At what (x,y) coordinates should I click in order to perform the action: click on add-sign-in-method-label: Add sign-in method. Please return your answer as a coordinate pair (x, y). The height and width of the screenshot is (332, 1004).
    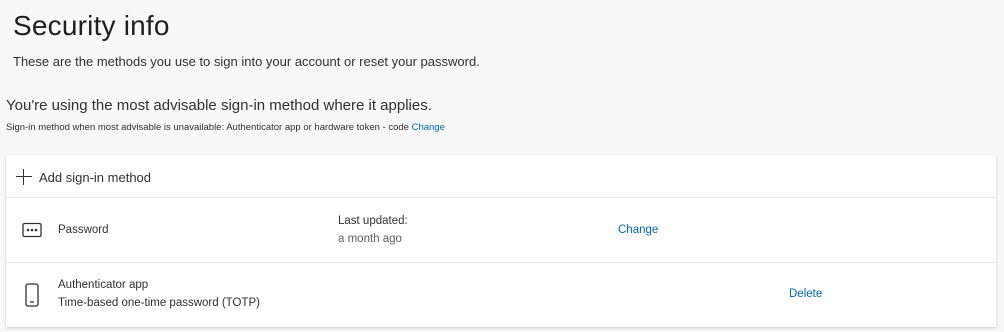
    Looking at the image, I should click on (95, 177).